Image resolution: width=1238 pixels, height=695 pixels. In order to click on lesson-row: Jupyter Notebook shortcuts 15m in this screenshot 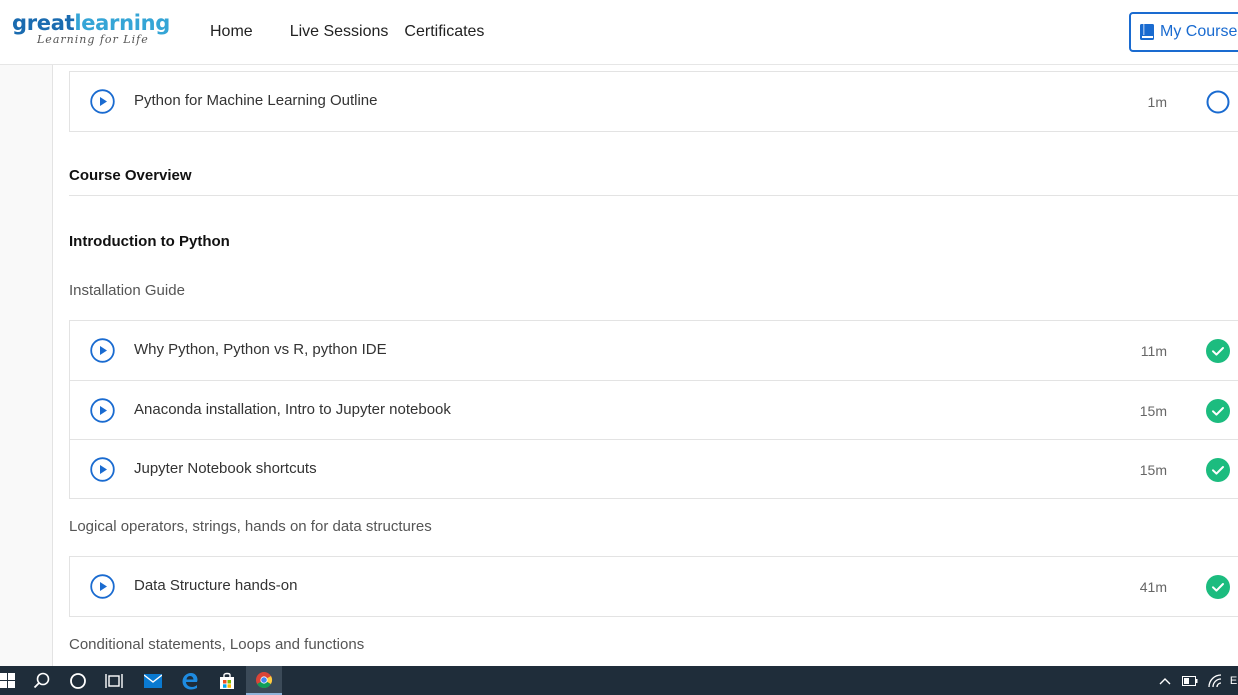, I will do `click(654, 468)`.